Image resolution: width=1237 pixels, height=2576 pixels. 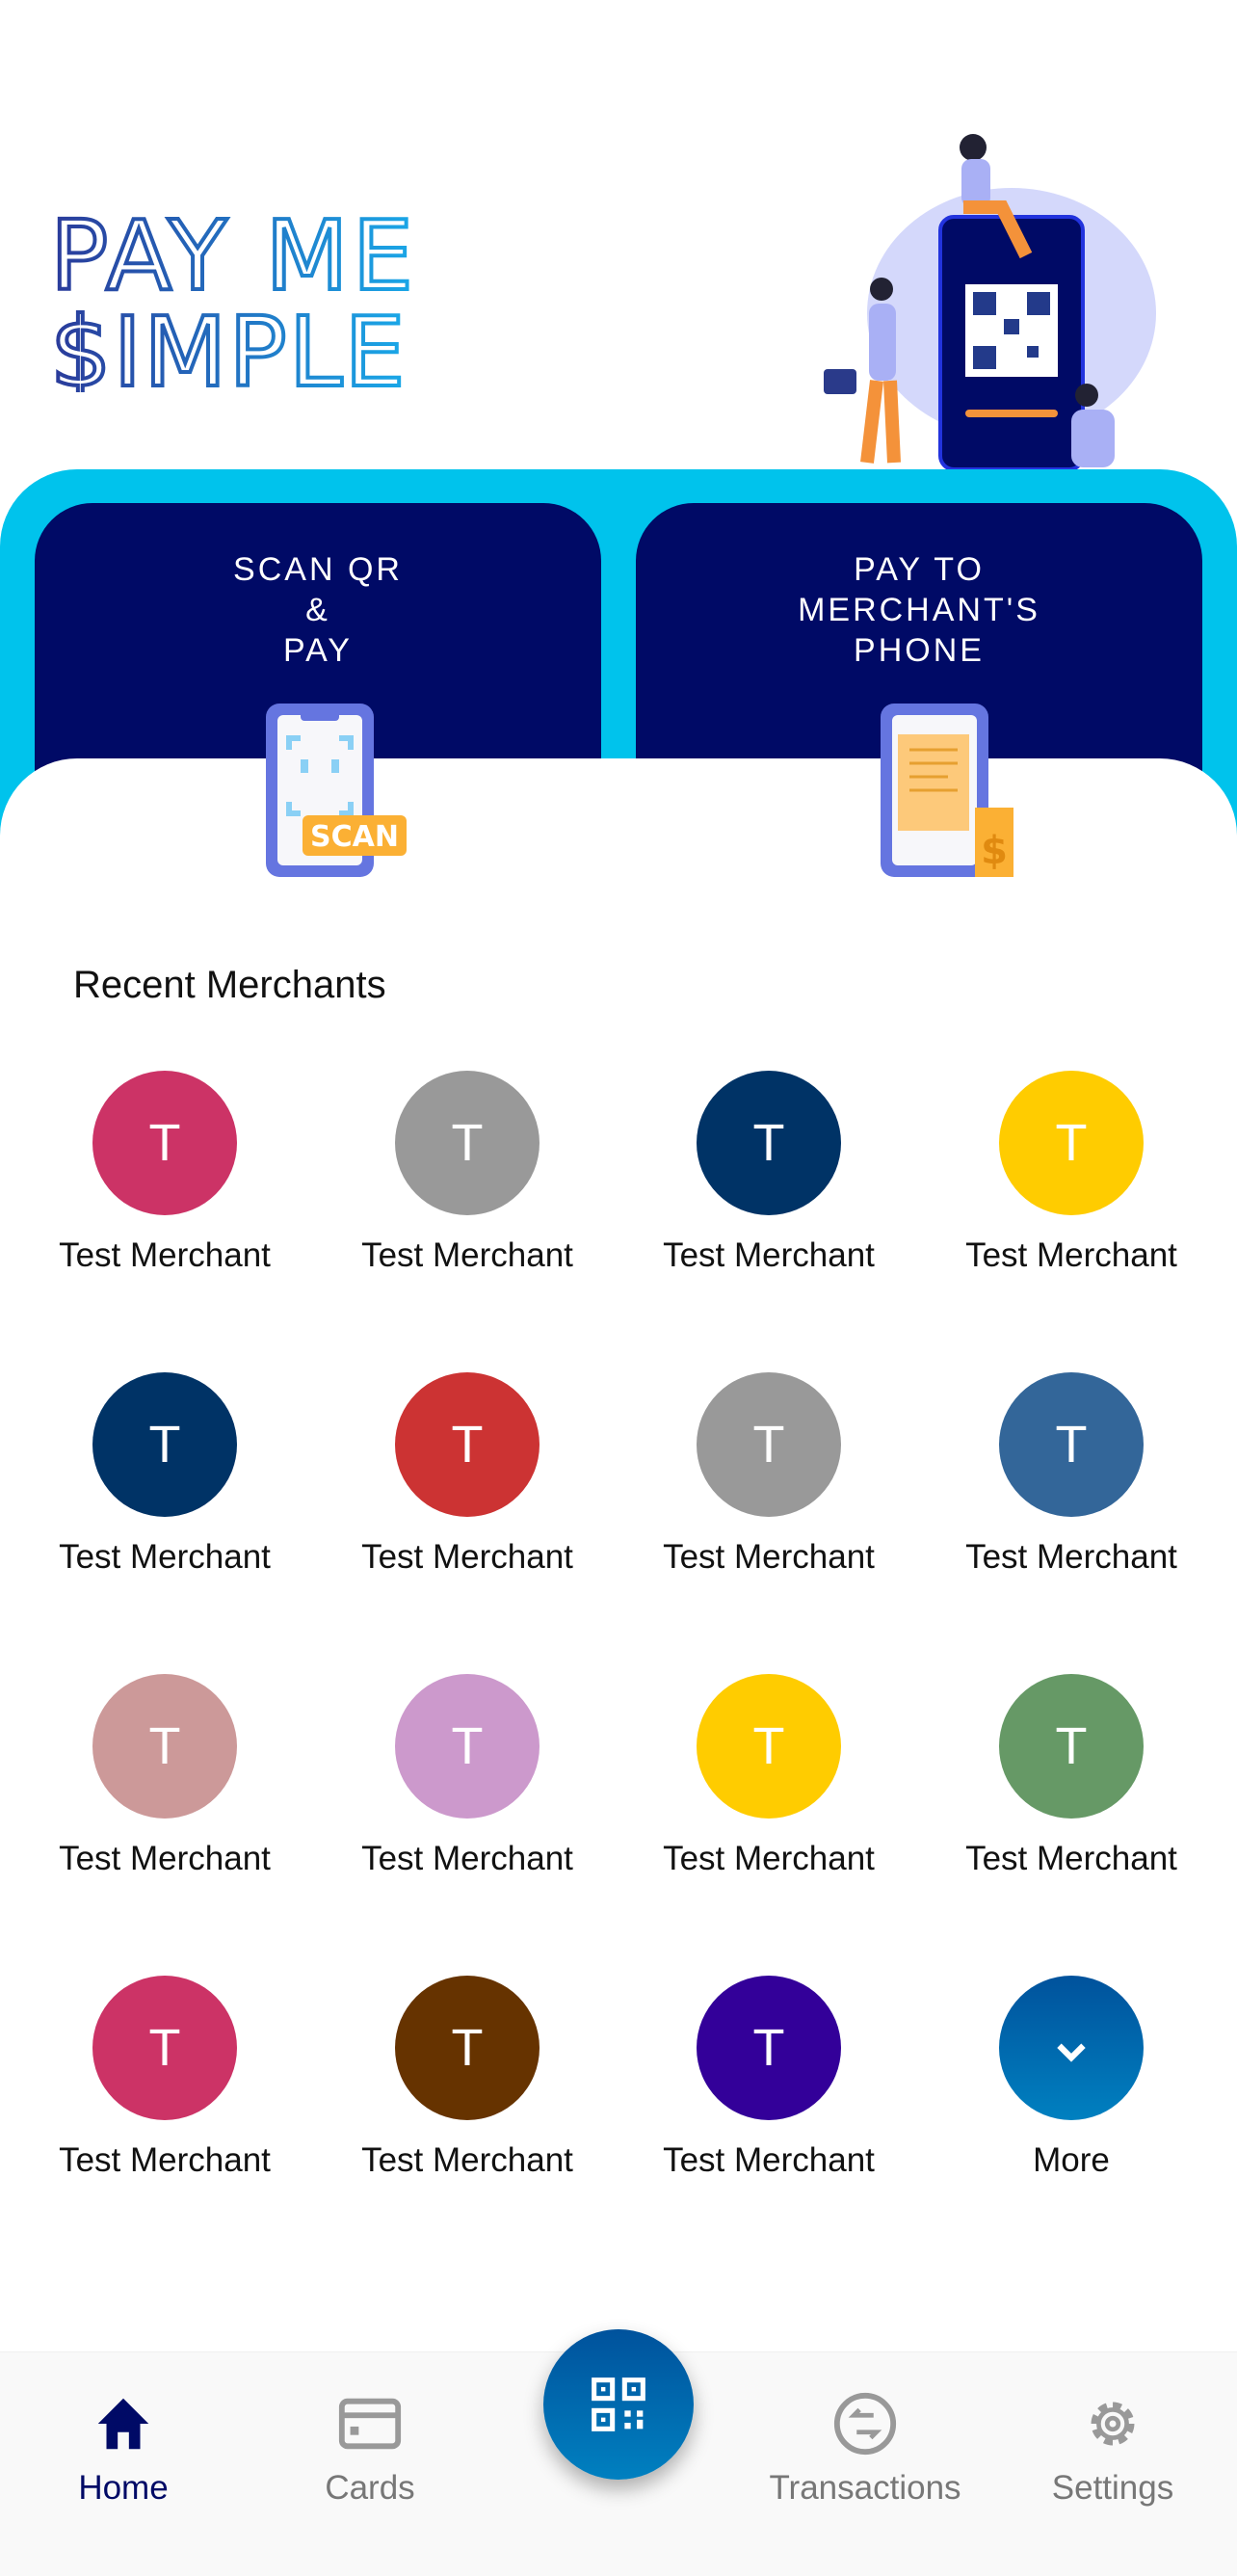 I want to click on chevron-down-icon, so click(x=1071, y=2048).